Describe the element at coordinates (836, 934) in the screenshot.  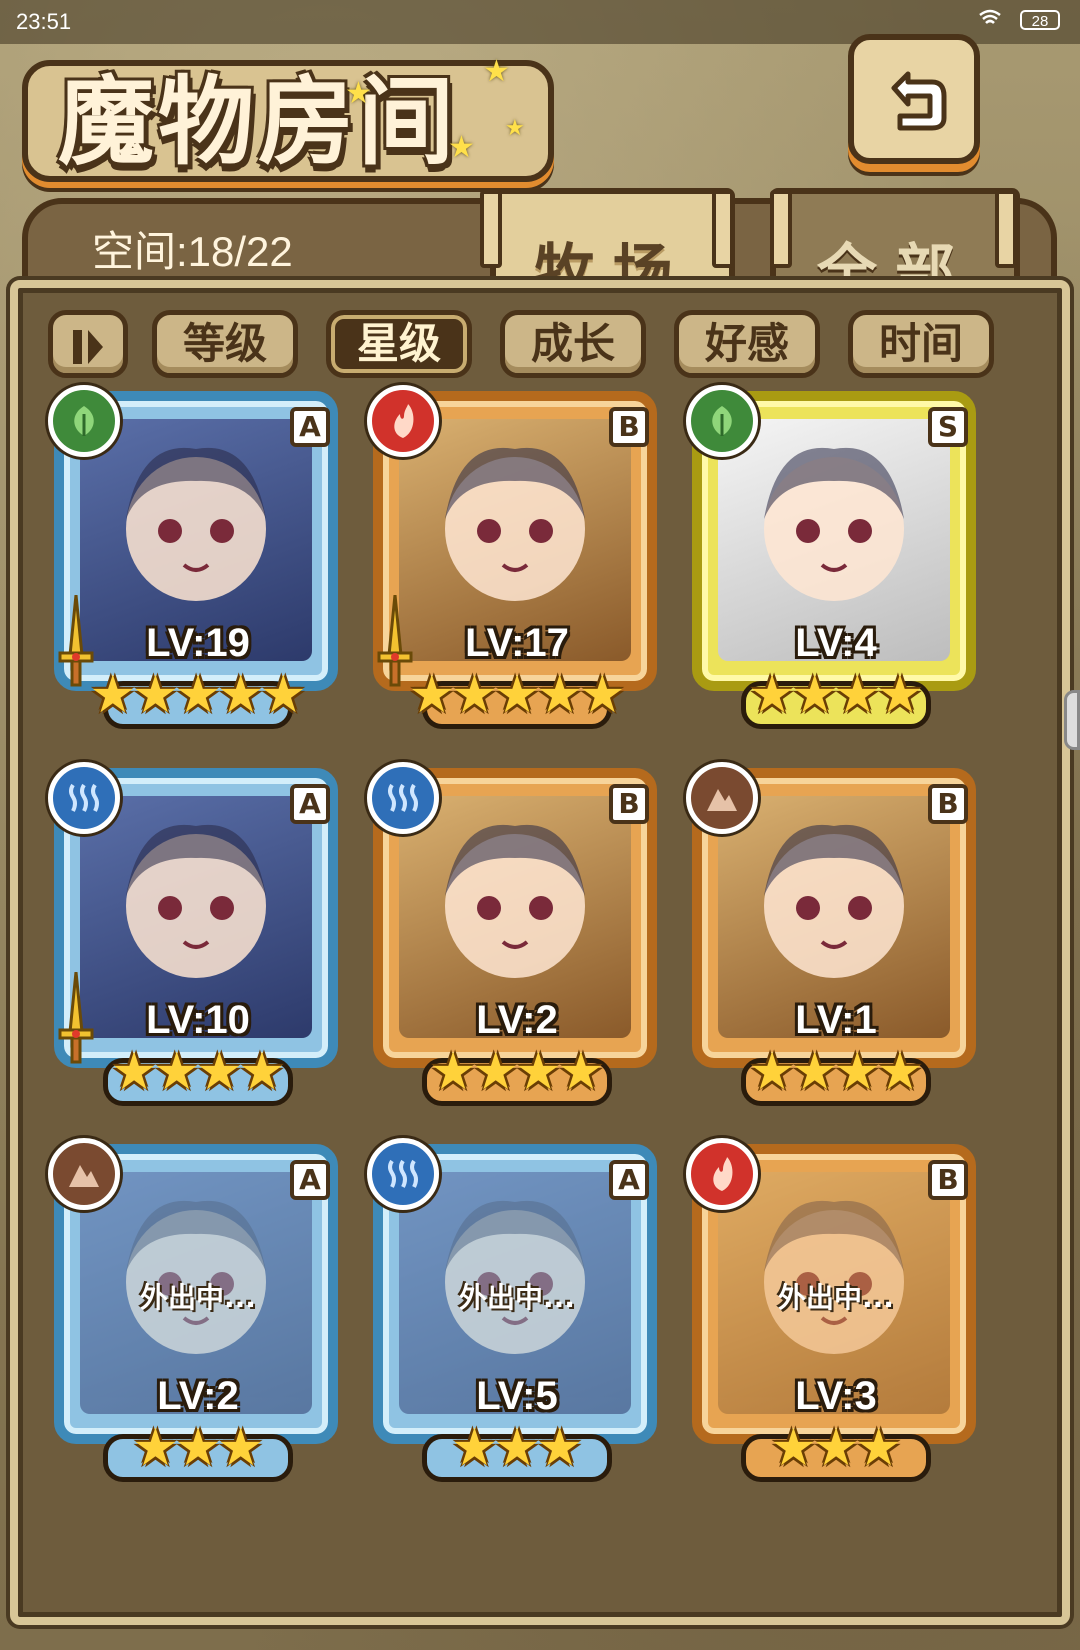
I see `monster-card: B LV:1 ★★★★` at that location.